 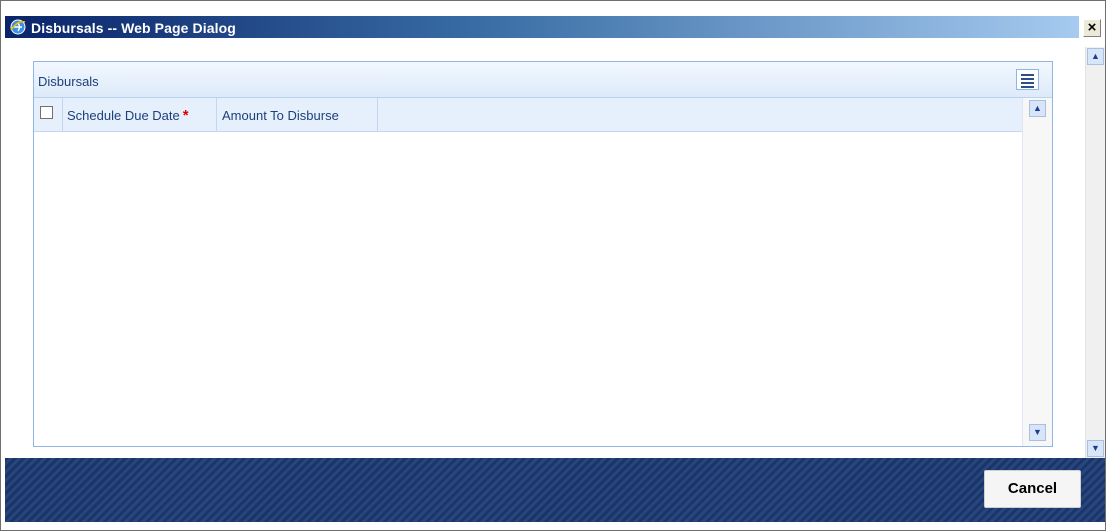 I want to click on select-all-column, so click(x=48, y=114).